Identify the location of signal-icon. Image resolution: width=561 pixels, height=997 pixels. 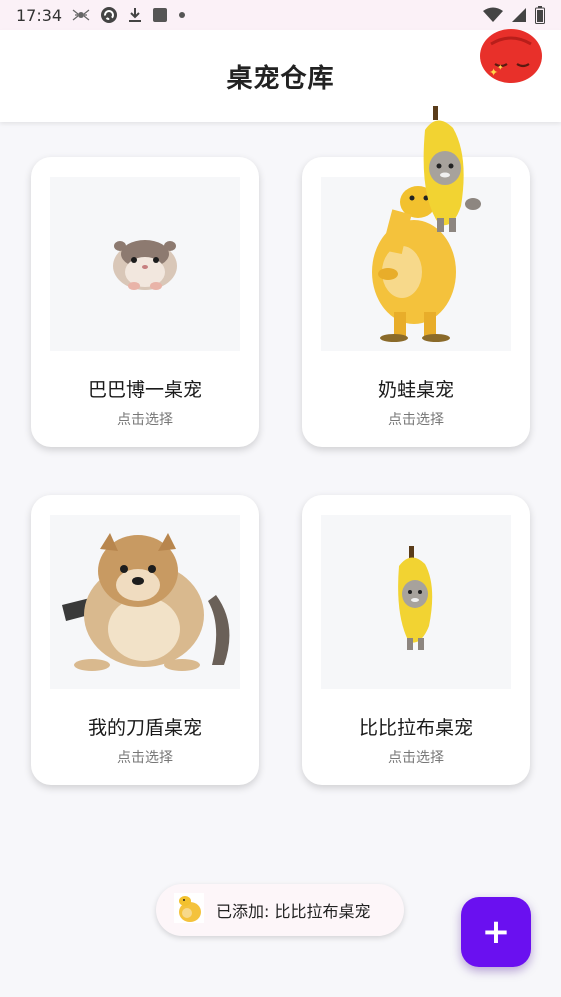
(519, 15).